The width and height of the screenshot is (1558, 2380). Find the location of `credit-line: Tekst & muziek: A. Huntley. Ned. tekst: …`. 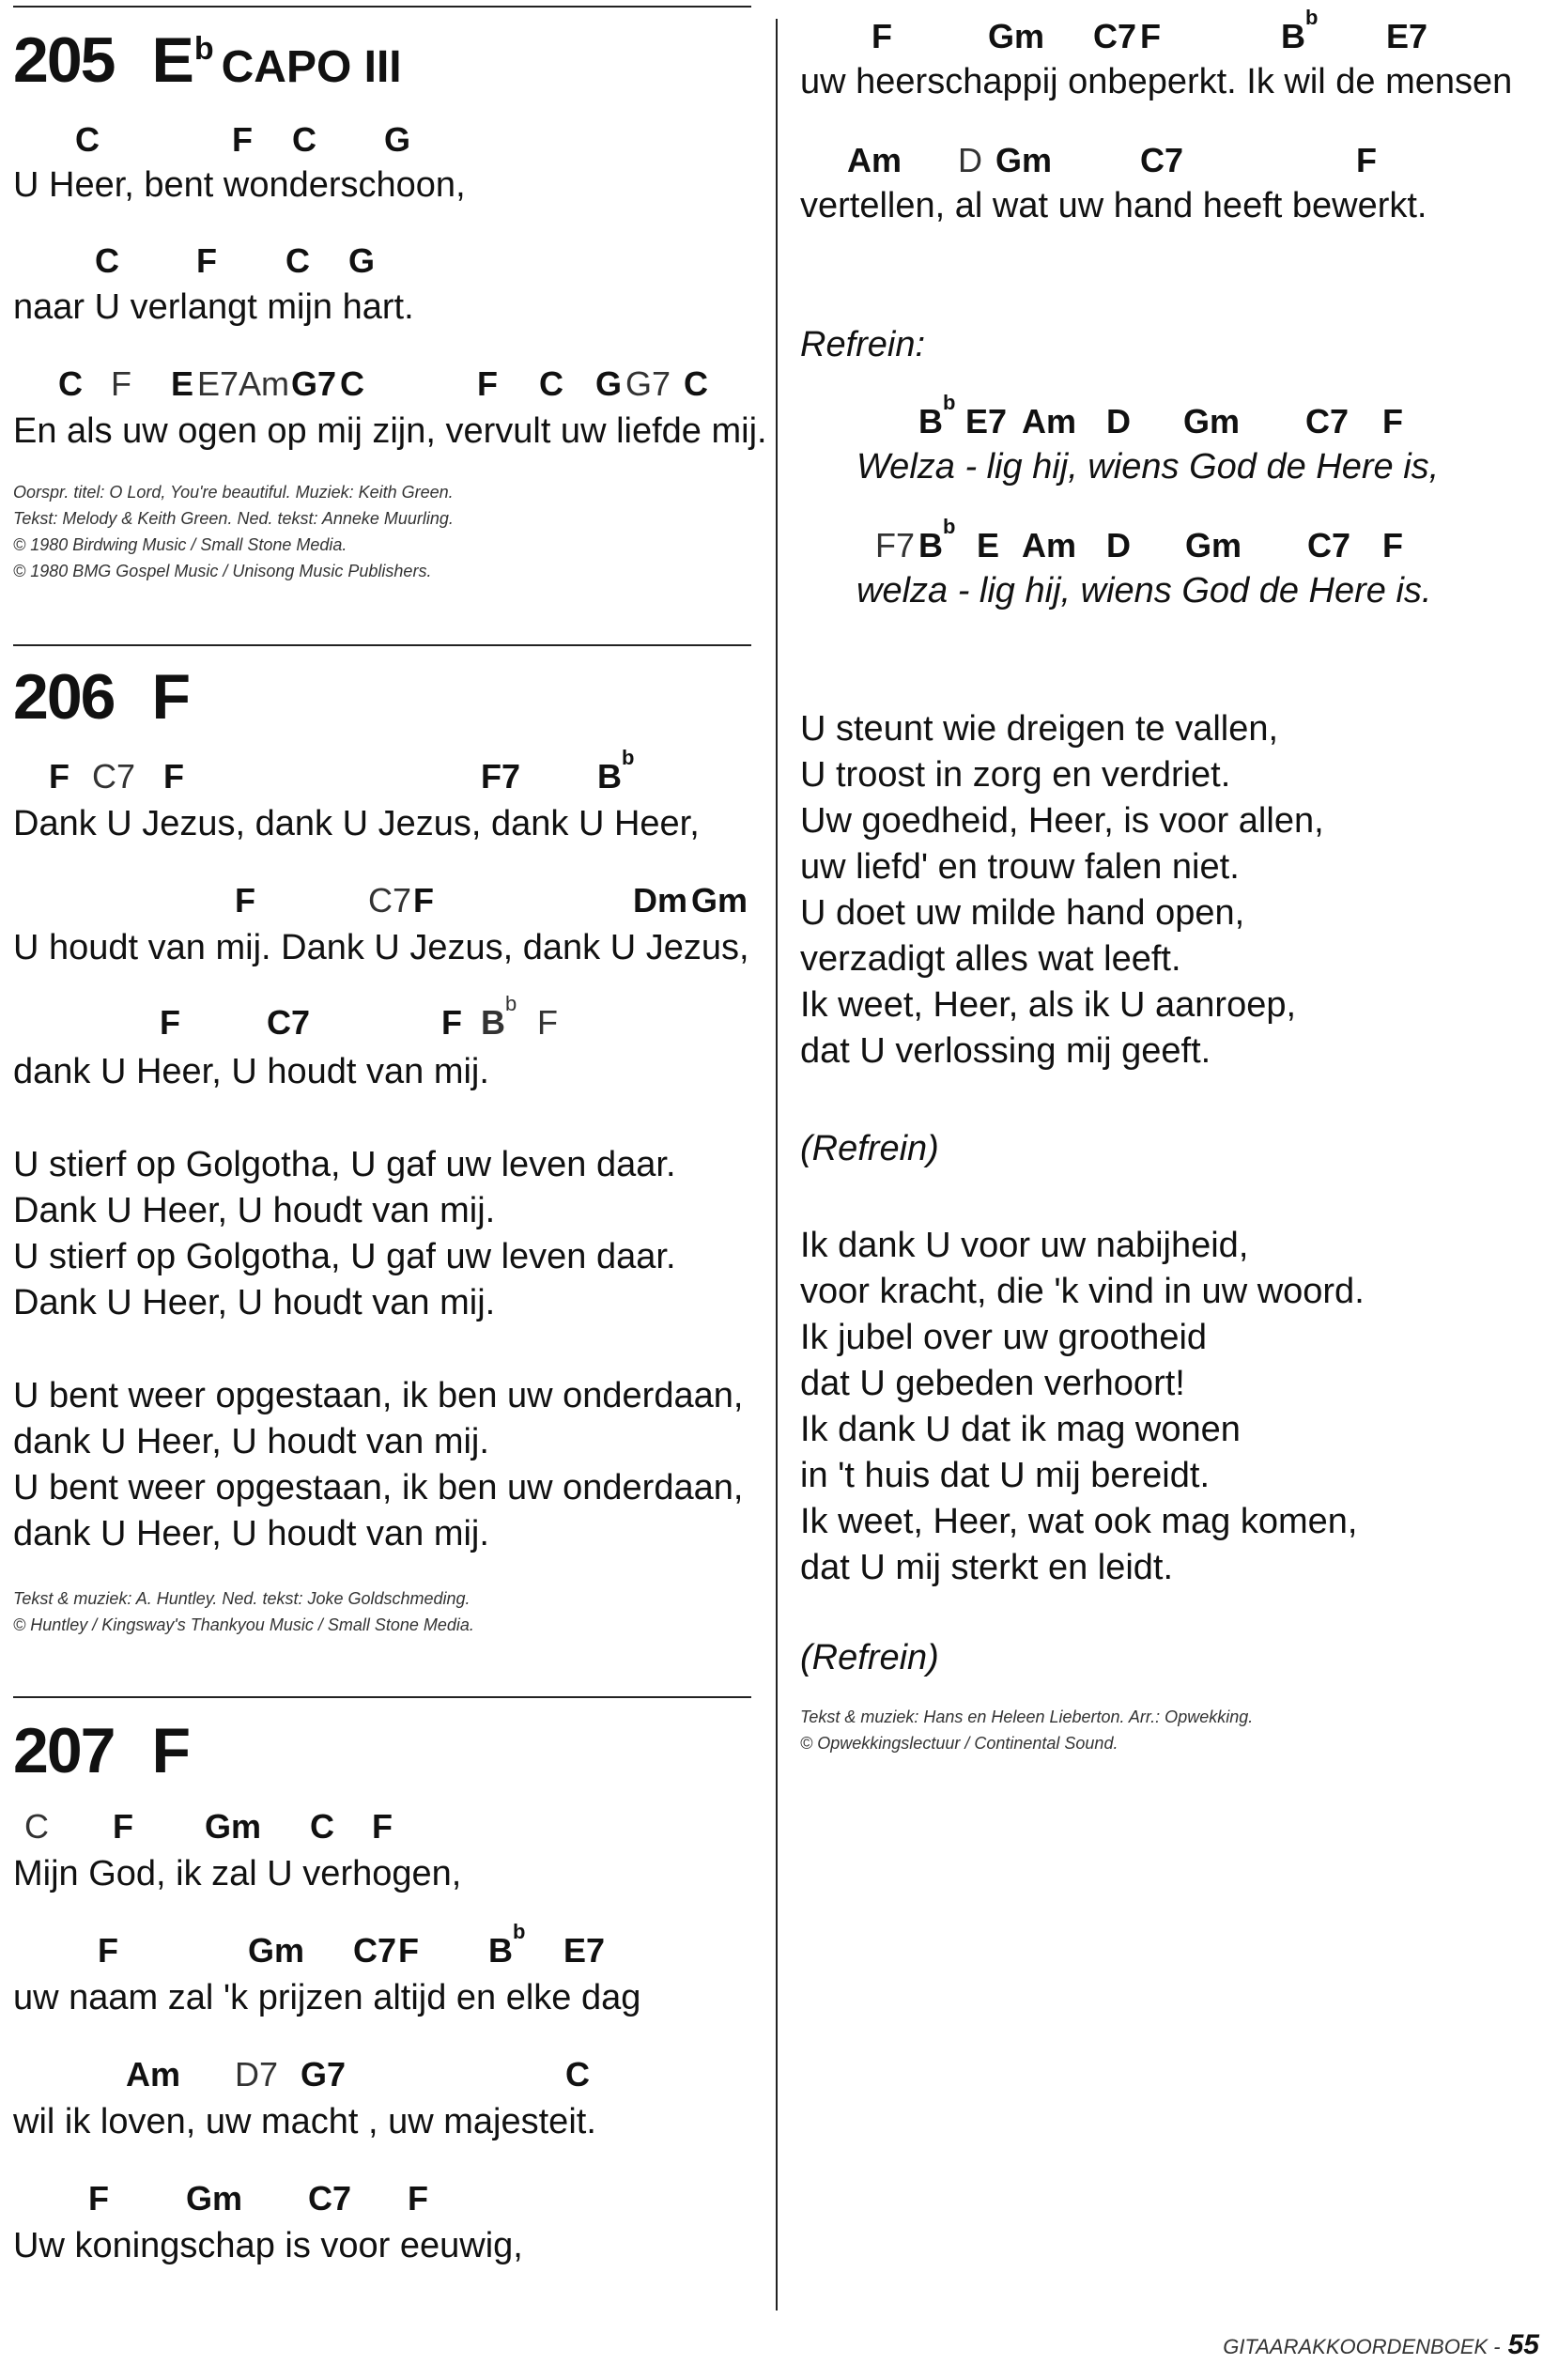

credit-line: Tekst & muziek: A. Huntley. Ned. tekst: … is located at coordinates (241, 1599).